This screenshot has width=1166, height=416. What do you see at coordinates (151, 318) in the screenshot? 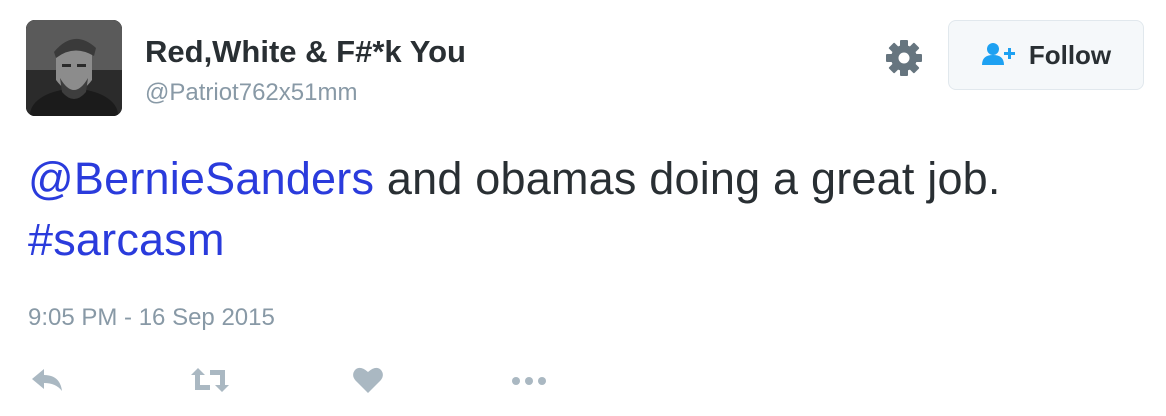
I see `tweet-timestamp: 9:05 PM - 16 Sep 2015` at bounding box center [151, 318].